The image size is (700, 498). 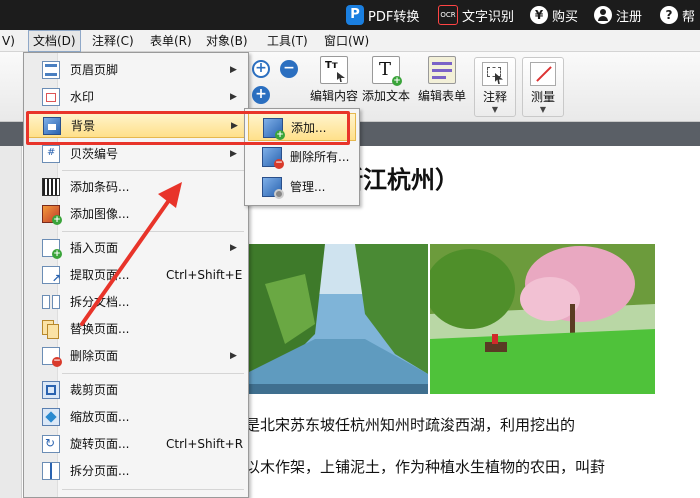 I want to click on top-banner-bar: P PDF转换 OCR 文字识别 ¥ 购买 注册 ? 帮, so click(x=350, y=15).